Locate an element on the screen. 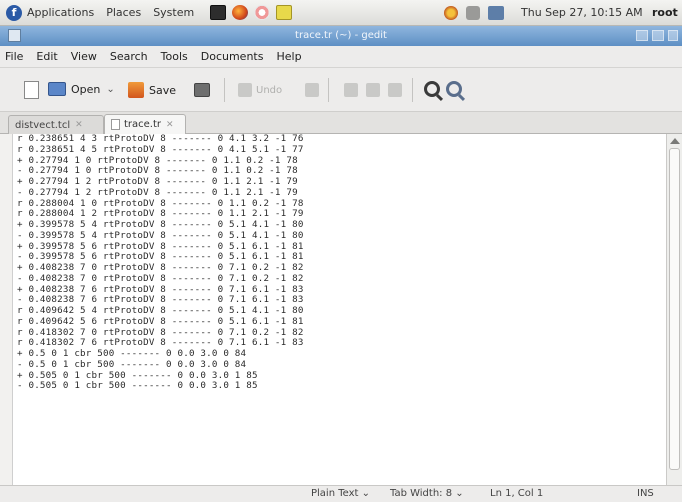 Image resolution: width=682 pixels, height=502 pixels. menu-documents: Documents is located at coordinates (232, 56).